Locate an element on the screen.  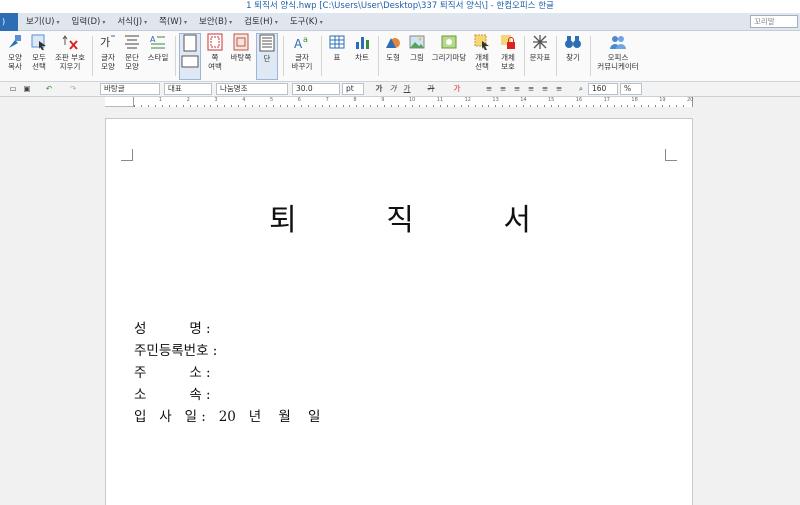
document-title: 퇴 직 서 is located at coordinates (420, 220).